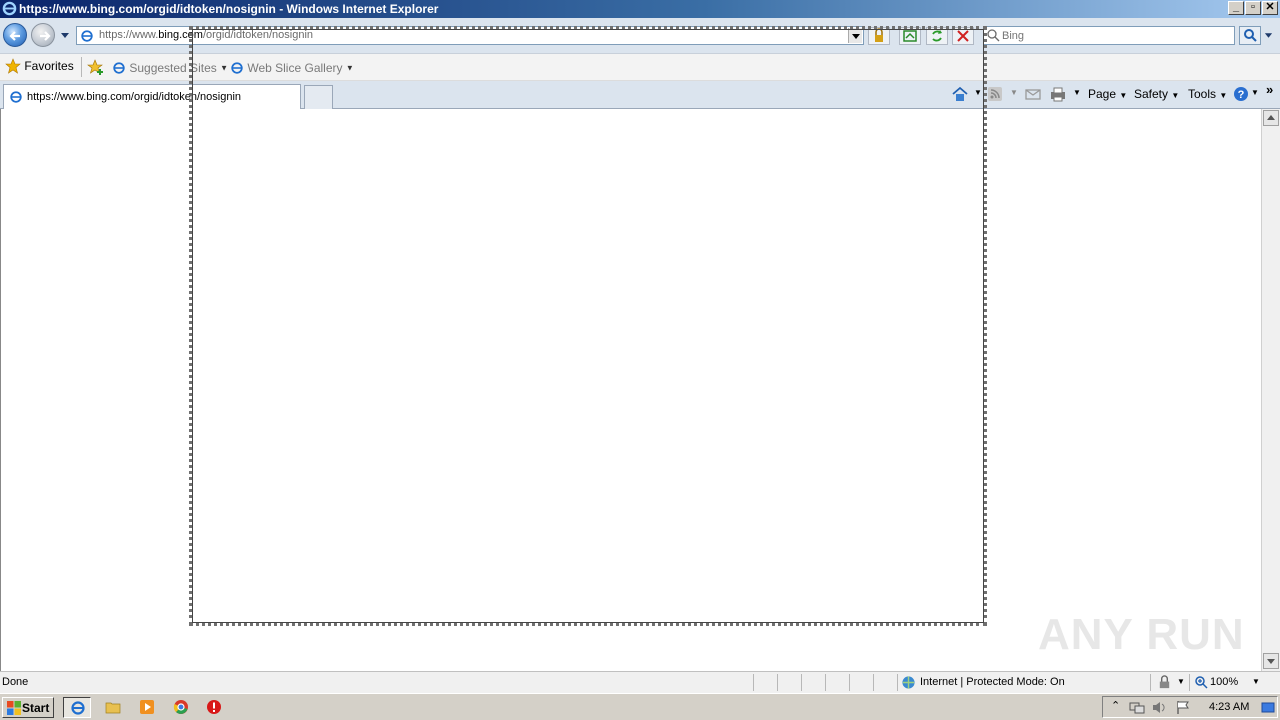  Describe the element at coordinates (993, 35) in the screenshot. I see `search-provider-icon` at that location.